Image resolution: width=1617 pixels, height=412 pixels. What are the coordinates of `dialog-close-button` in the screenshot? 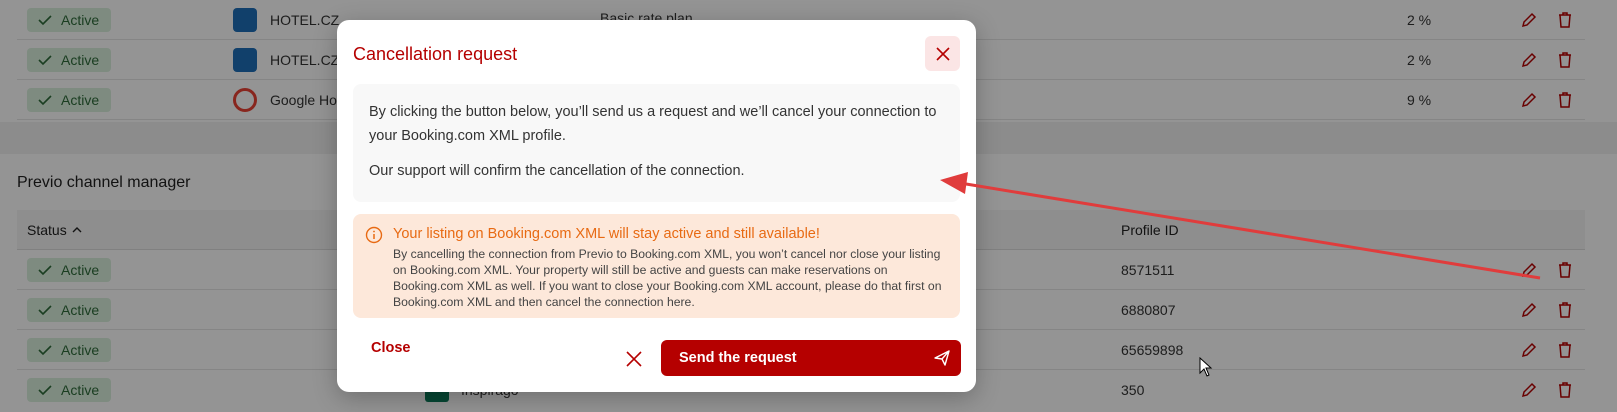 It's located at (942, 53).